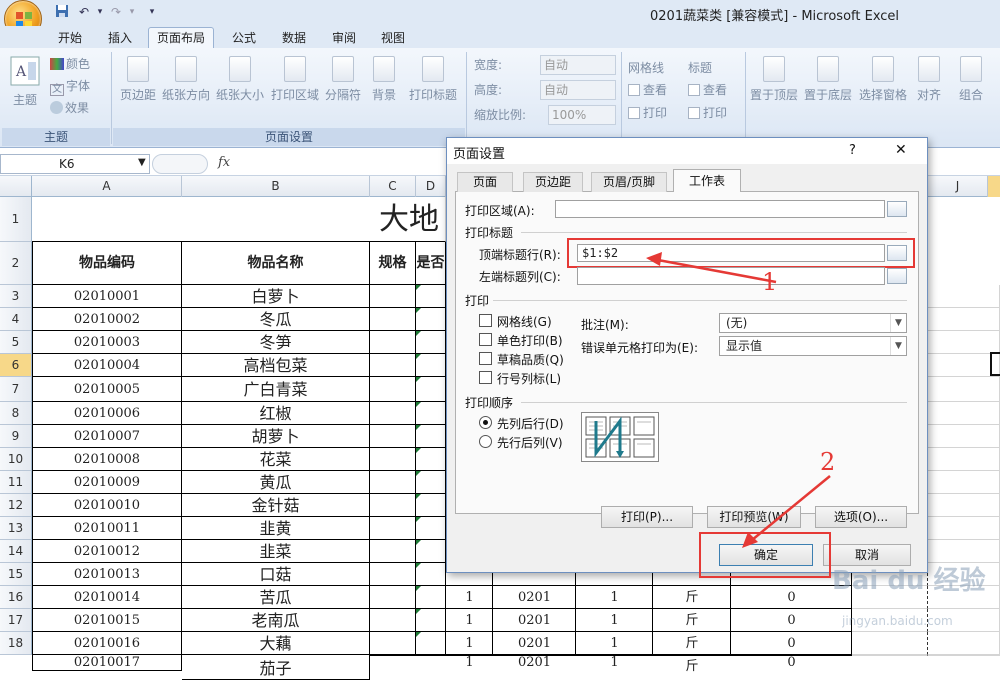  I want to click on baidu-watermark-logo: Bai du 经验, so click(909, 581).